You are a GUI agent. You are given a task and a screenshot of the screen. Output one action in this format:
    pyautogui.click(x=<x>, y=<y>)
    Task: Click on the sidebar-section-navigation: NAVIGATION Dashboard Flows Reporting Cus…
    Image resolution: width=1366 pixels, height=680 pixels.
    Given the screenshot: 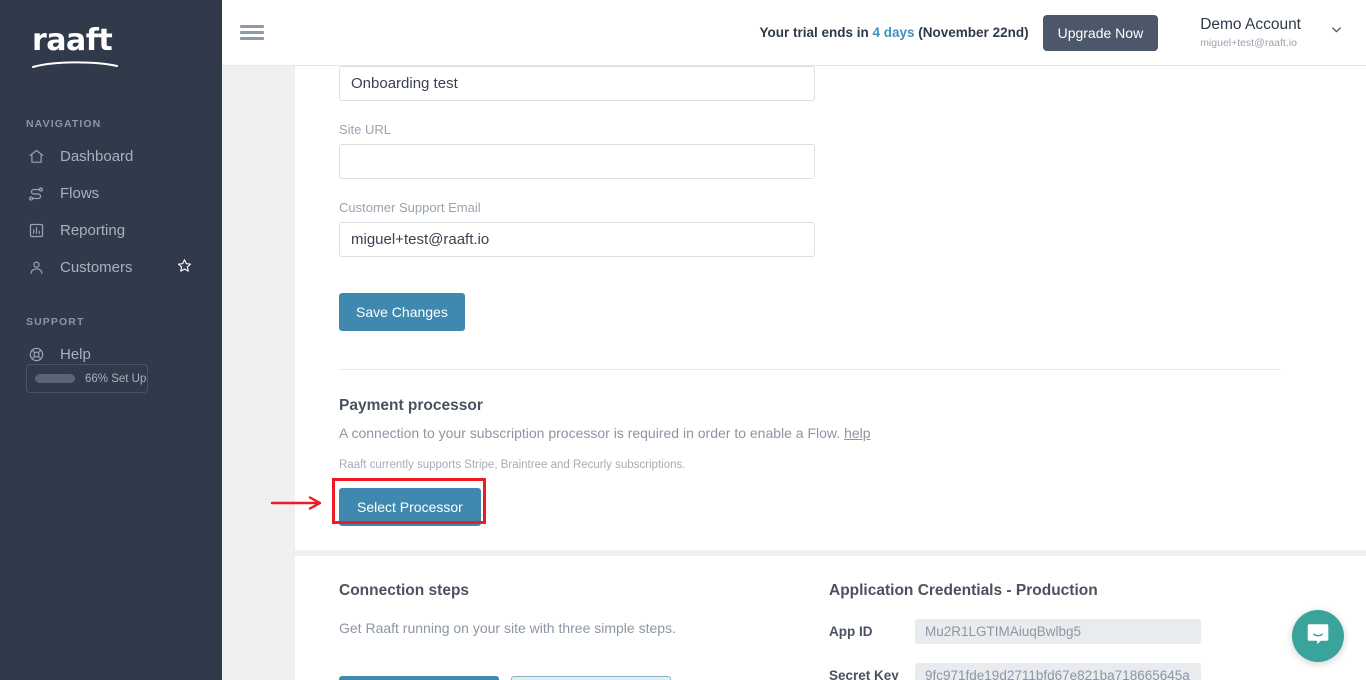 What is the action you would take?
    pyautogui.click(x=111, y=202)
    